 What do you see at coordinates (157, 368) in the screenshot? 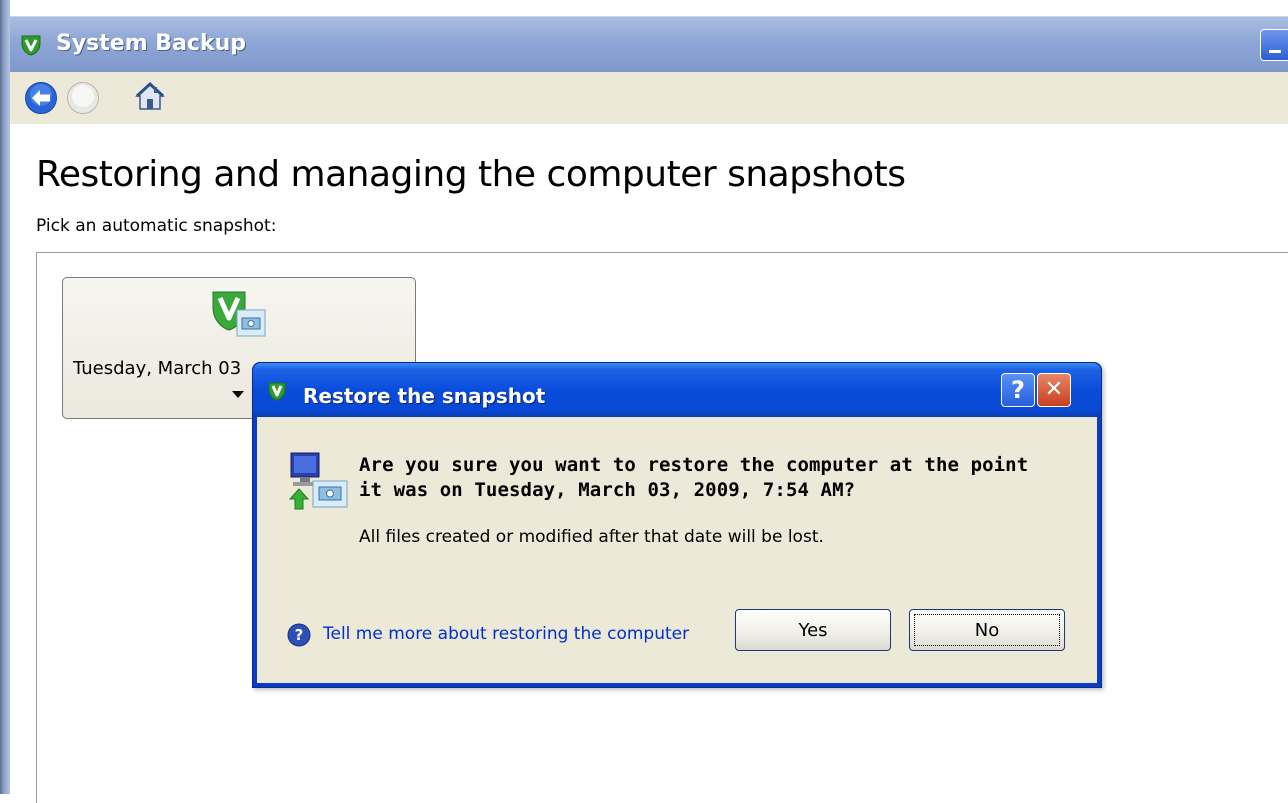
I see `snapshot-date-label: Tuesday, March 03` at bounding box center [157, 368].